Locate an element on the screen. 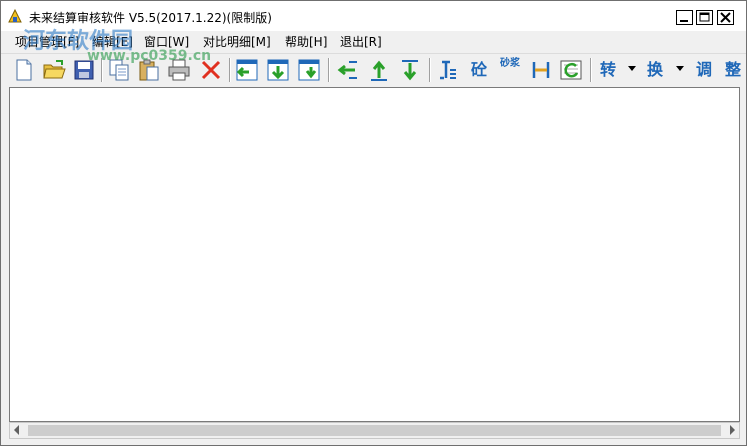 The width and height of the screenshot is (747, 446). close-icon is located at coordinates (725, 17).